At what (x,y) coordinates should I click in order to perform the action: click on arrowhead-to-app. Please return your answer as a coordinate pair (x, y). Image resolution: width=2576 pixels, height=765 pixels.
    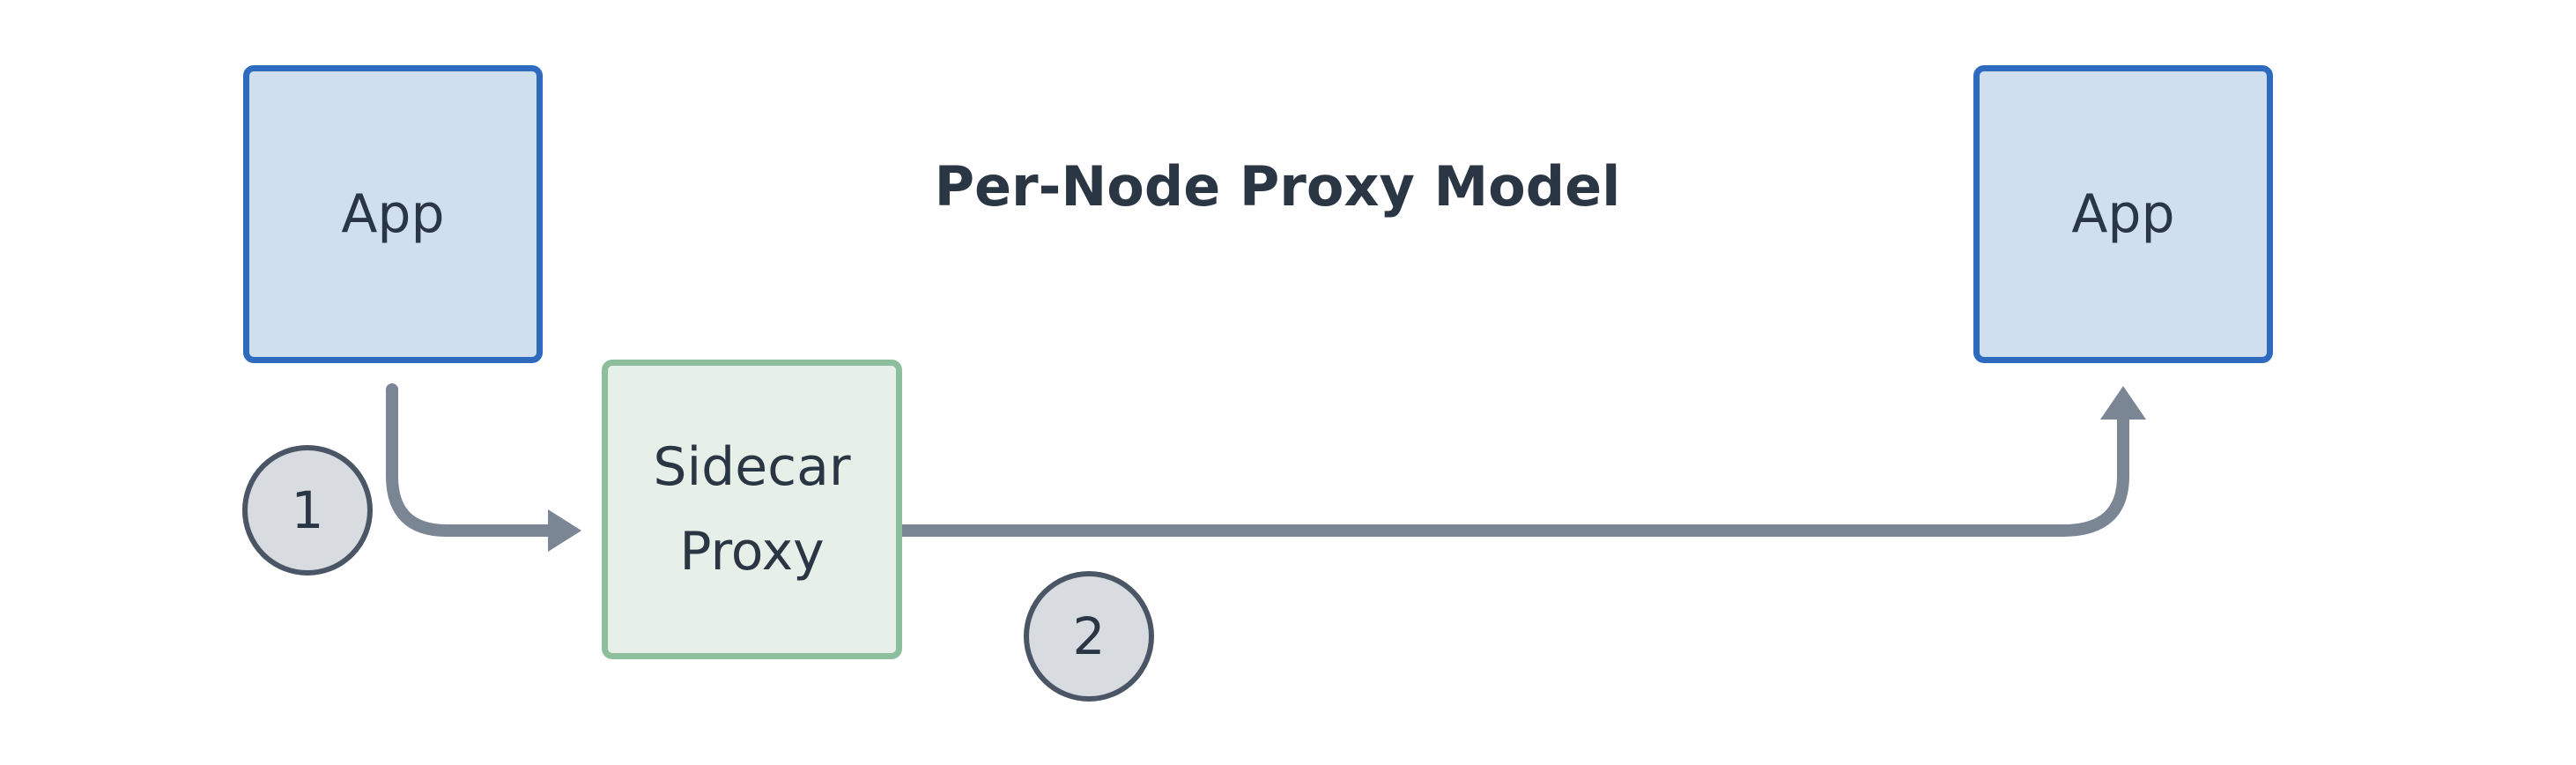
    Looking at the image, I should click on (2123, 403).